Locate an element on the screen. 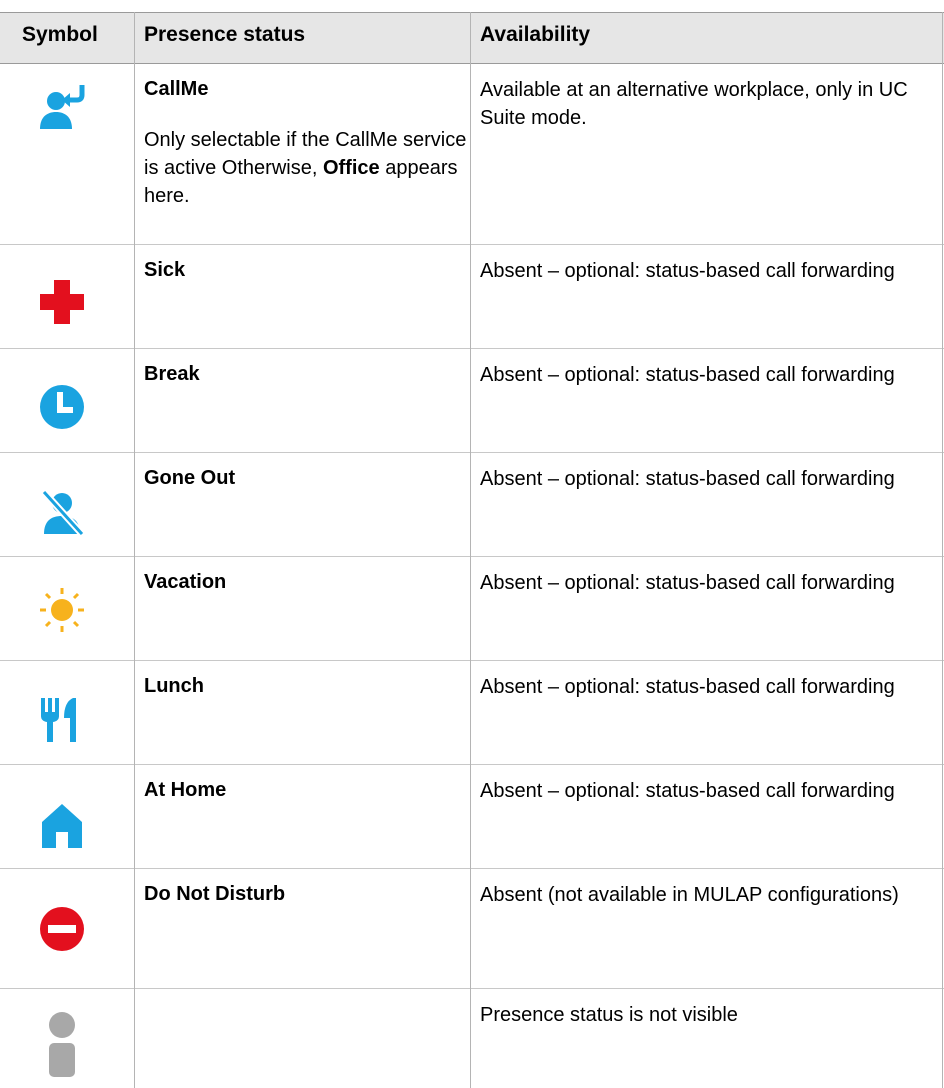 The height and width of the screenshot is (1088, 944). table-header: Symbol Presence status Availability is located at coordinates (472, 38).